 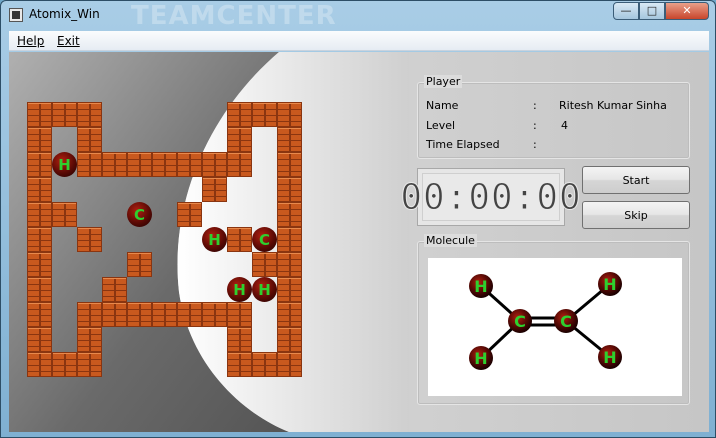 I want to click on timer-display: 00:00:00, so click(x=490, y=197).